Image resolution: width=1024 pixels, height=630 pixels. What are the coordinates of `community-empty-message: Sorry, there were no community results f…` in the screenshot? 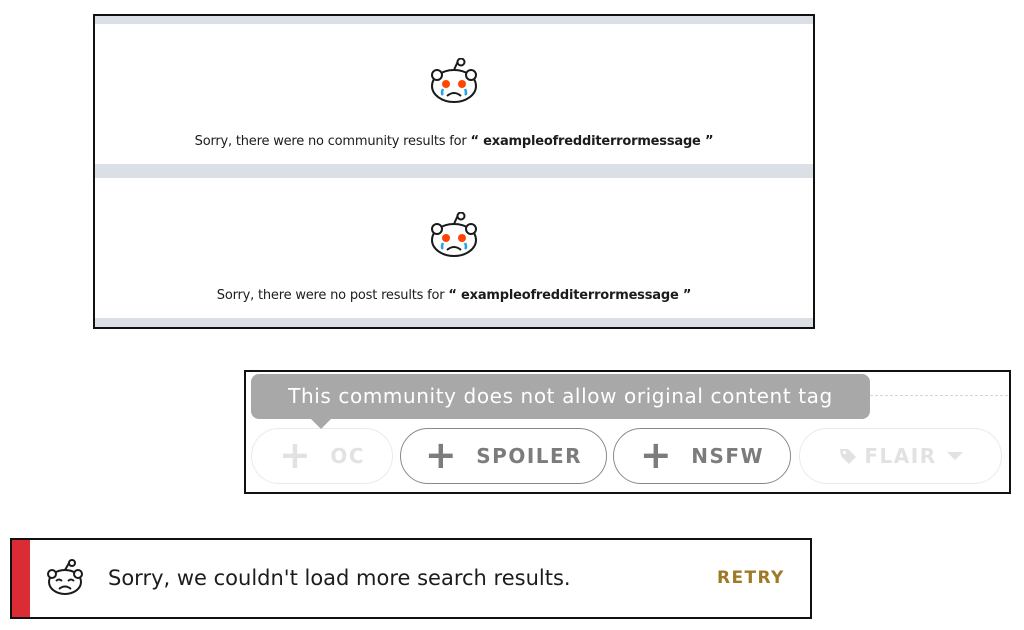 It's located at (454, 141).